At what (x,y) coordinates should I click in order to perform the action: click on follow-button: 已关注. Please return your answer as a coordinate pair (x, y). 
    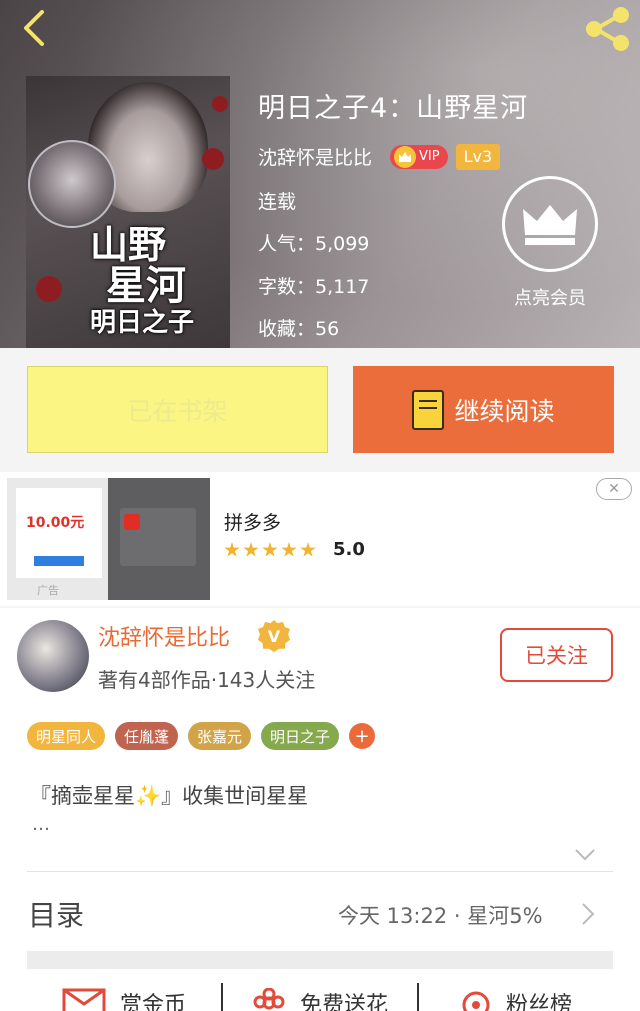
    Looking at the image, I should click on (556, 655).